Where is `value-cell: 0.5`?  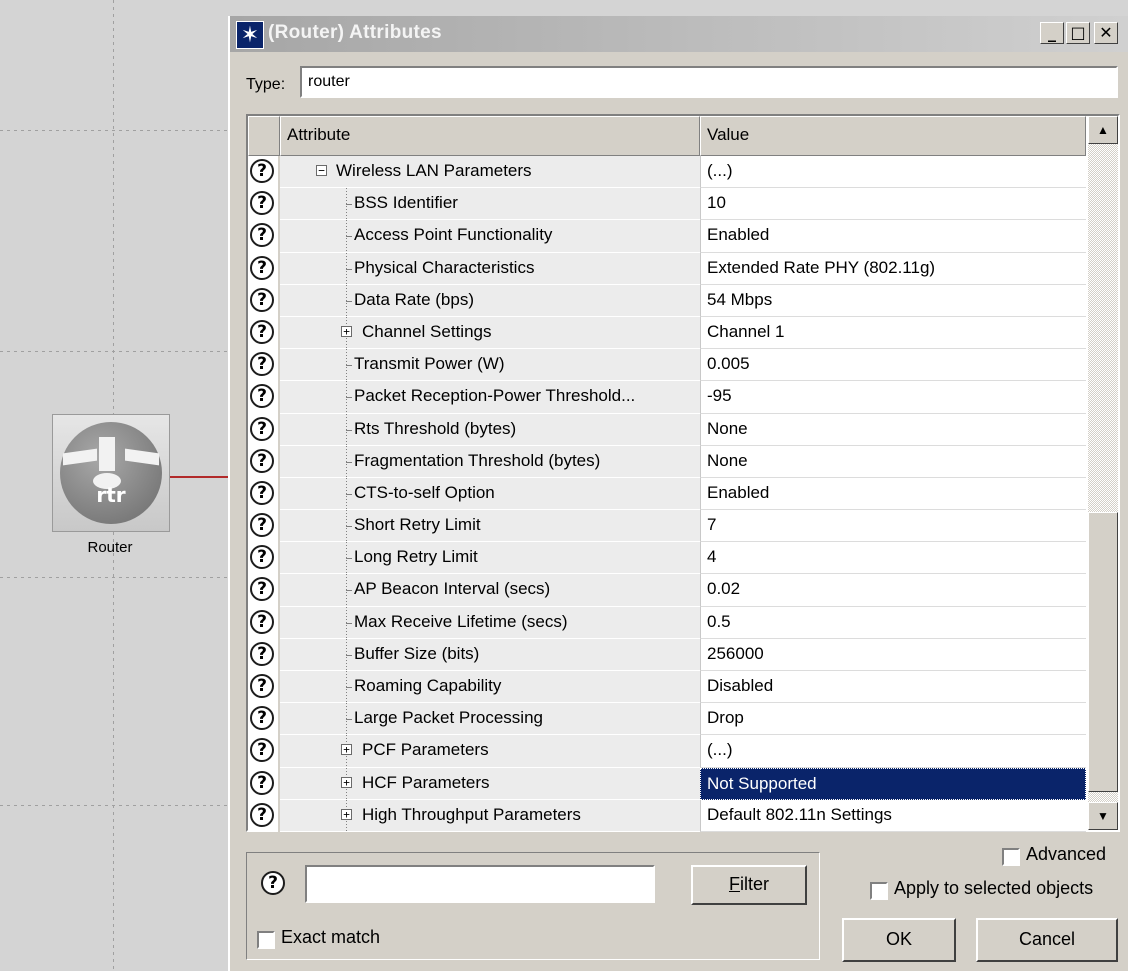 value-cell: 0.5 is located at coordinates (893, 622).